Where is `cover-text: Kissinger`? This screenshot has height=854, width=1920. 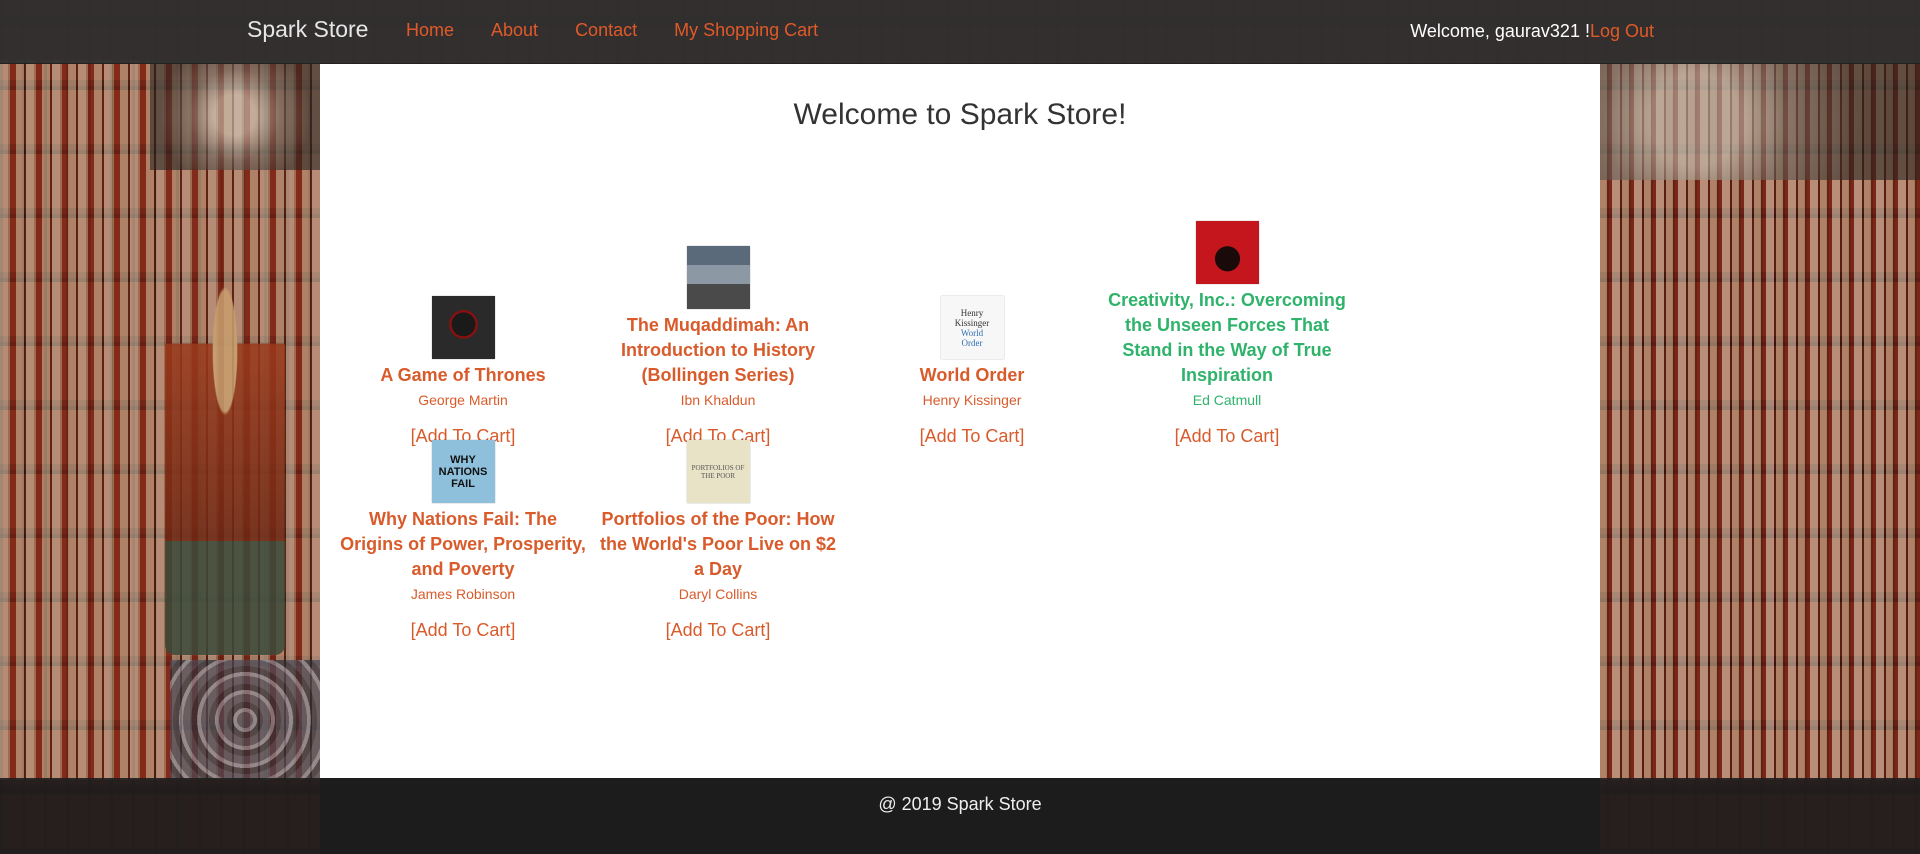 cover-text: Kissinger is located at coordinates (972, 322).